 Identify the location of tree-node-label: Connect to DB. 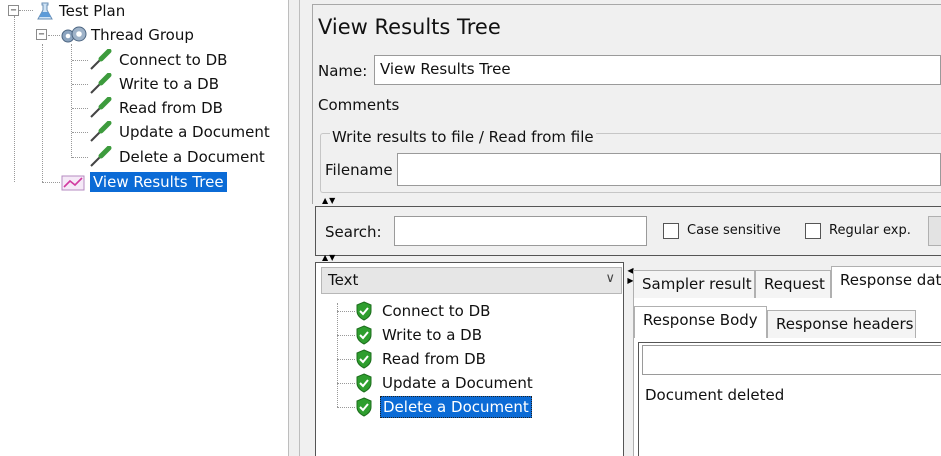
(173, 60).